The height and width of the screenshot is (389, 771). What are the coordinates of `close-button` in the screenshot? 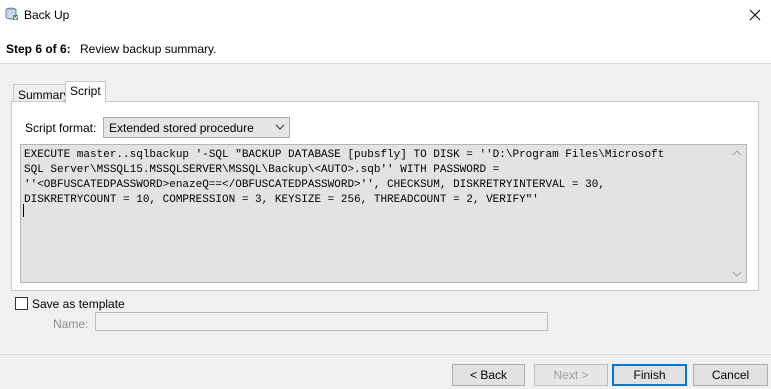 It's located at (755, 15).